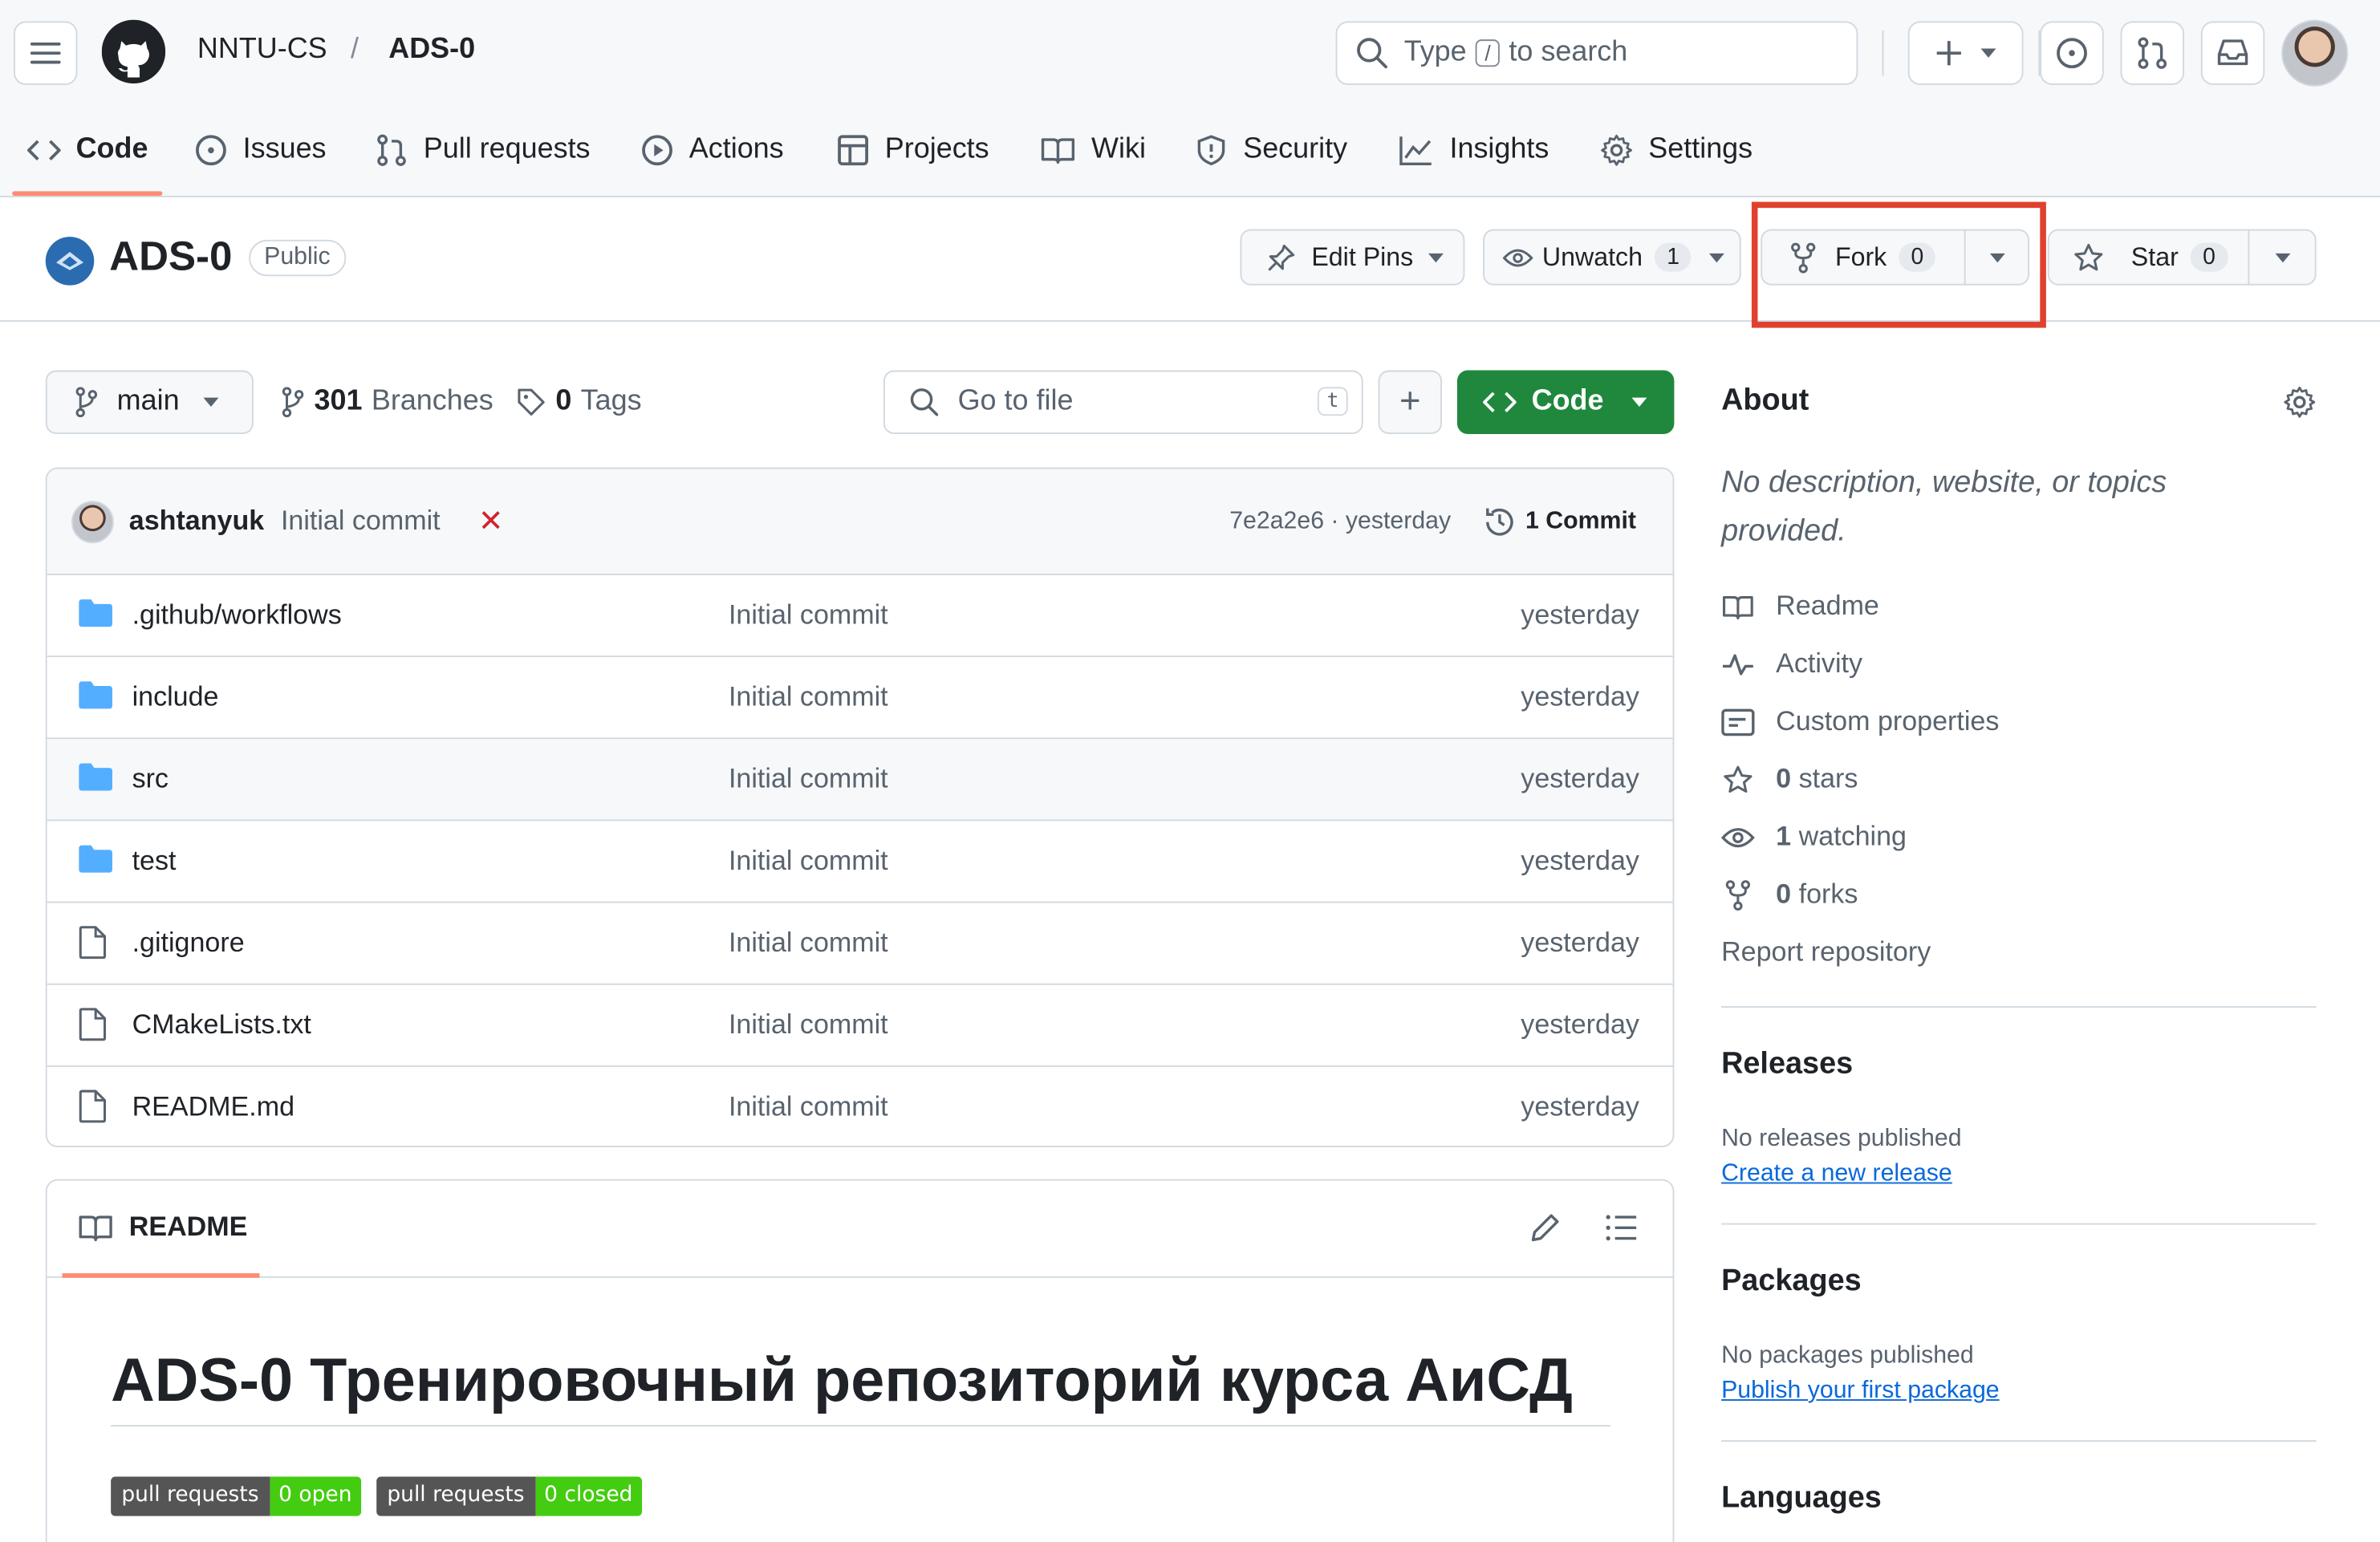  I want to click on edit-readme-button, so click(1546, 1231).